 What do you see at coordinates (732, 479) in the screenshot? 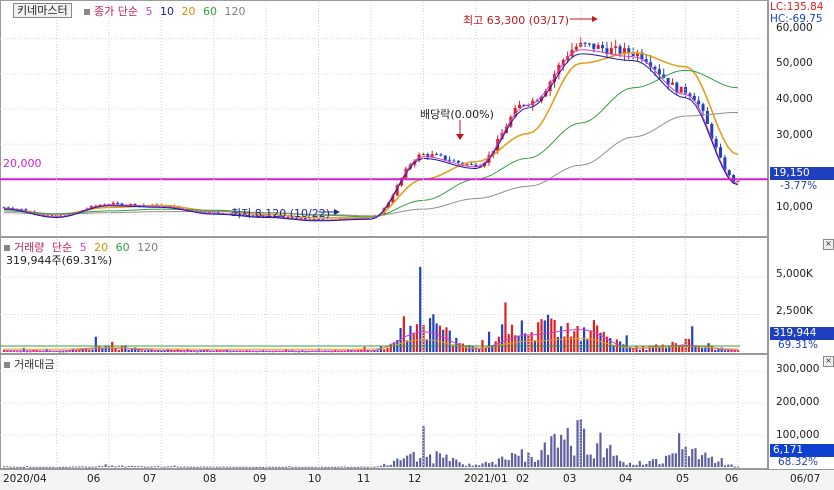
I see `date-label: 06` at bounding box center [732, 479].